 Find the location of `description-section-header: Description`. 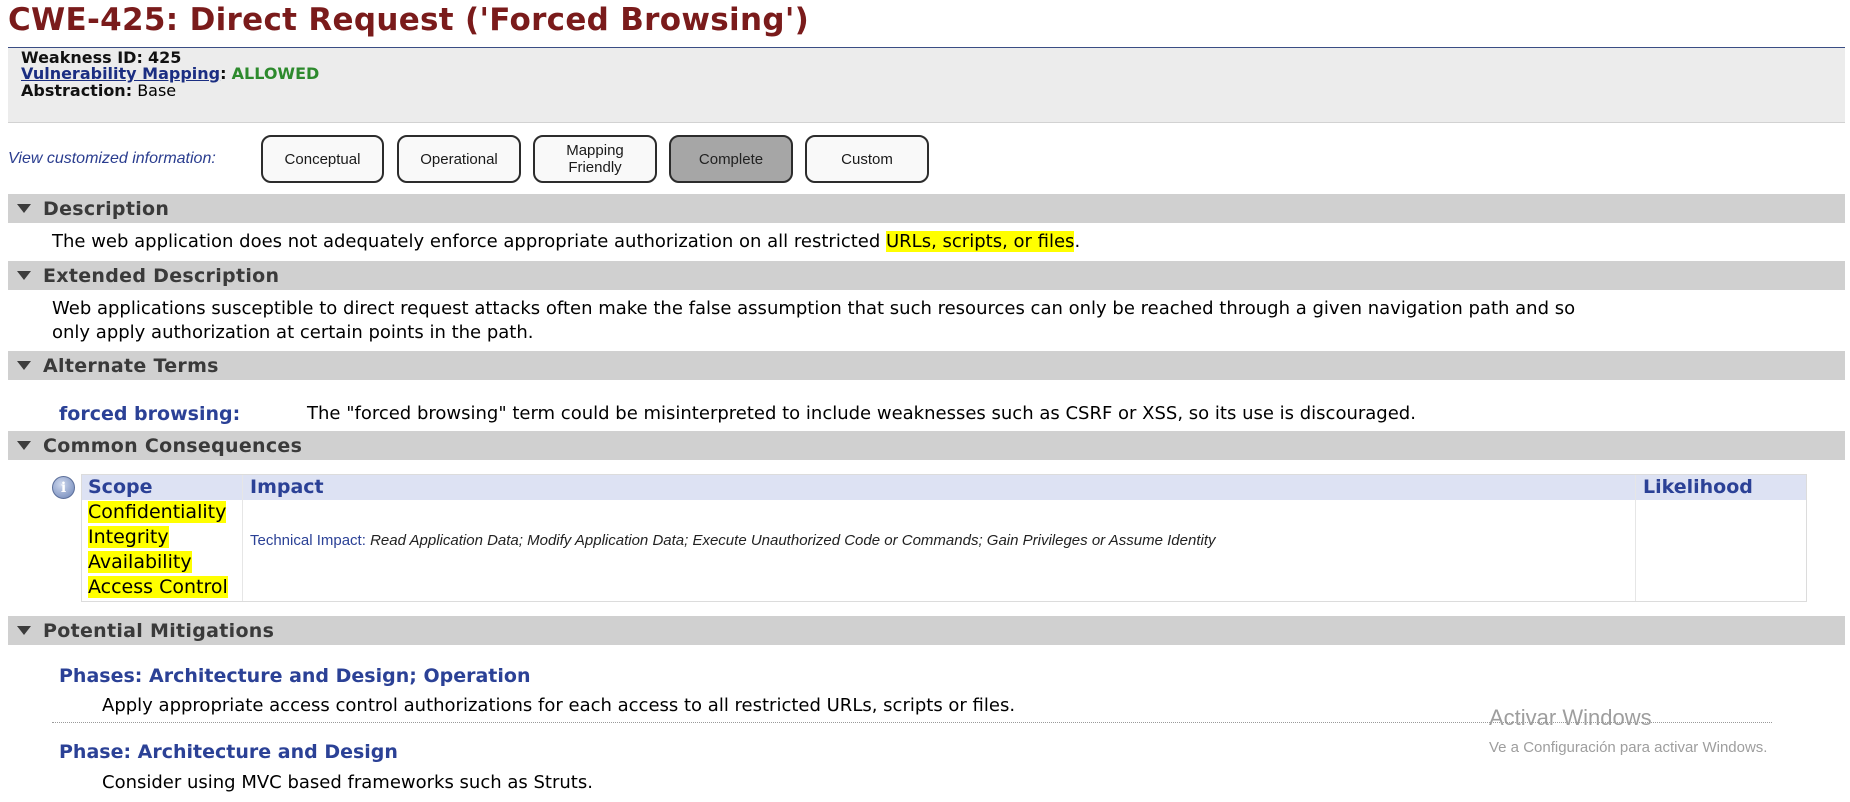

description-section-header: Description is located at coordinates (926, 208).